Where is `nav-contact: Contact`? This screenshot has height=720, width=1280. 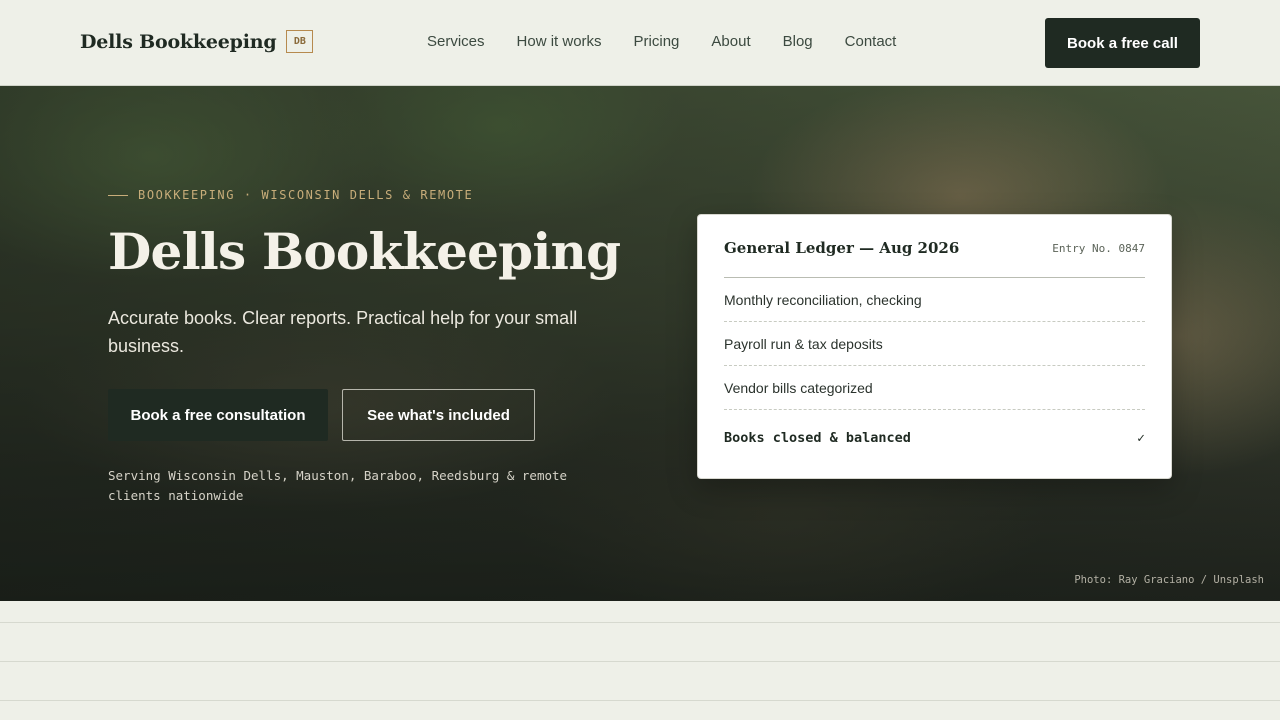
nav-contact: Contact is located at coordinates (871, 42).